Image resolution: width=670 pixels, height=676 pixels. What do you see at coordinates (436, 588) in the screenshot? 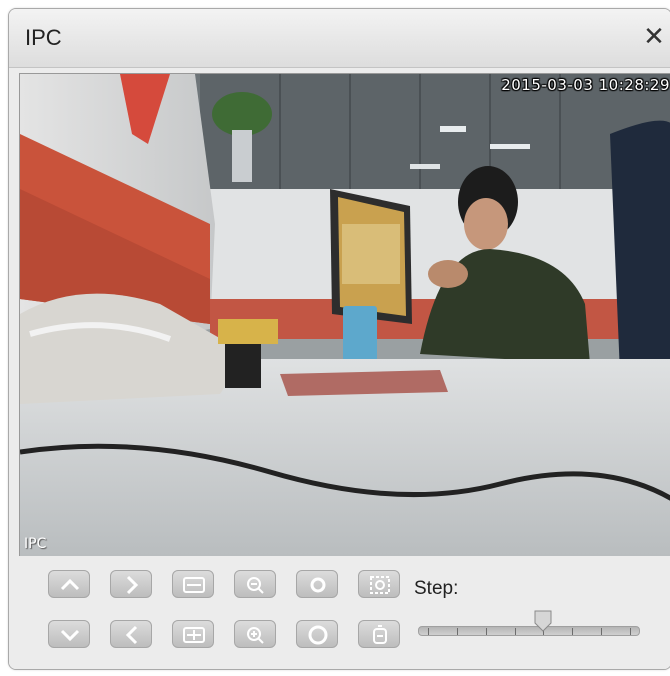
I see `step-label: Step:` at bounding box center [436, 588].